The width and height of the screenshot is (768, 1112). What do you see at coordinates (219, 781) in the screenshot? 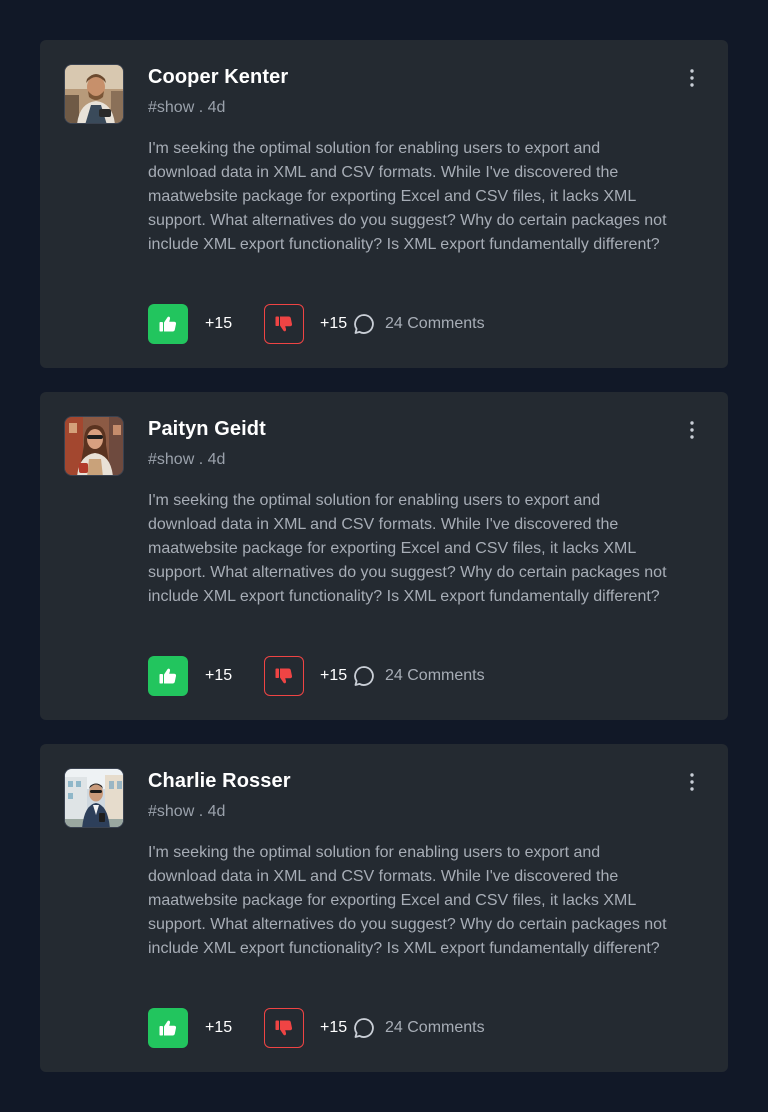
I see `post-author: Charlie Rosser` at bounding box center [219, 781].